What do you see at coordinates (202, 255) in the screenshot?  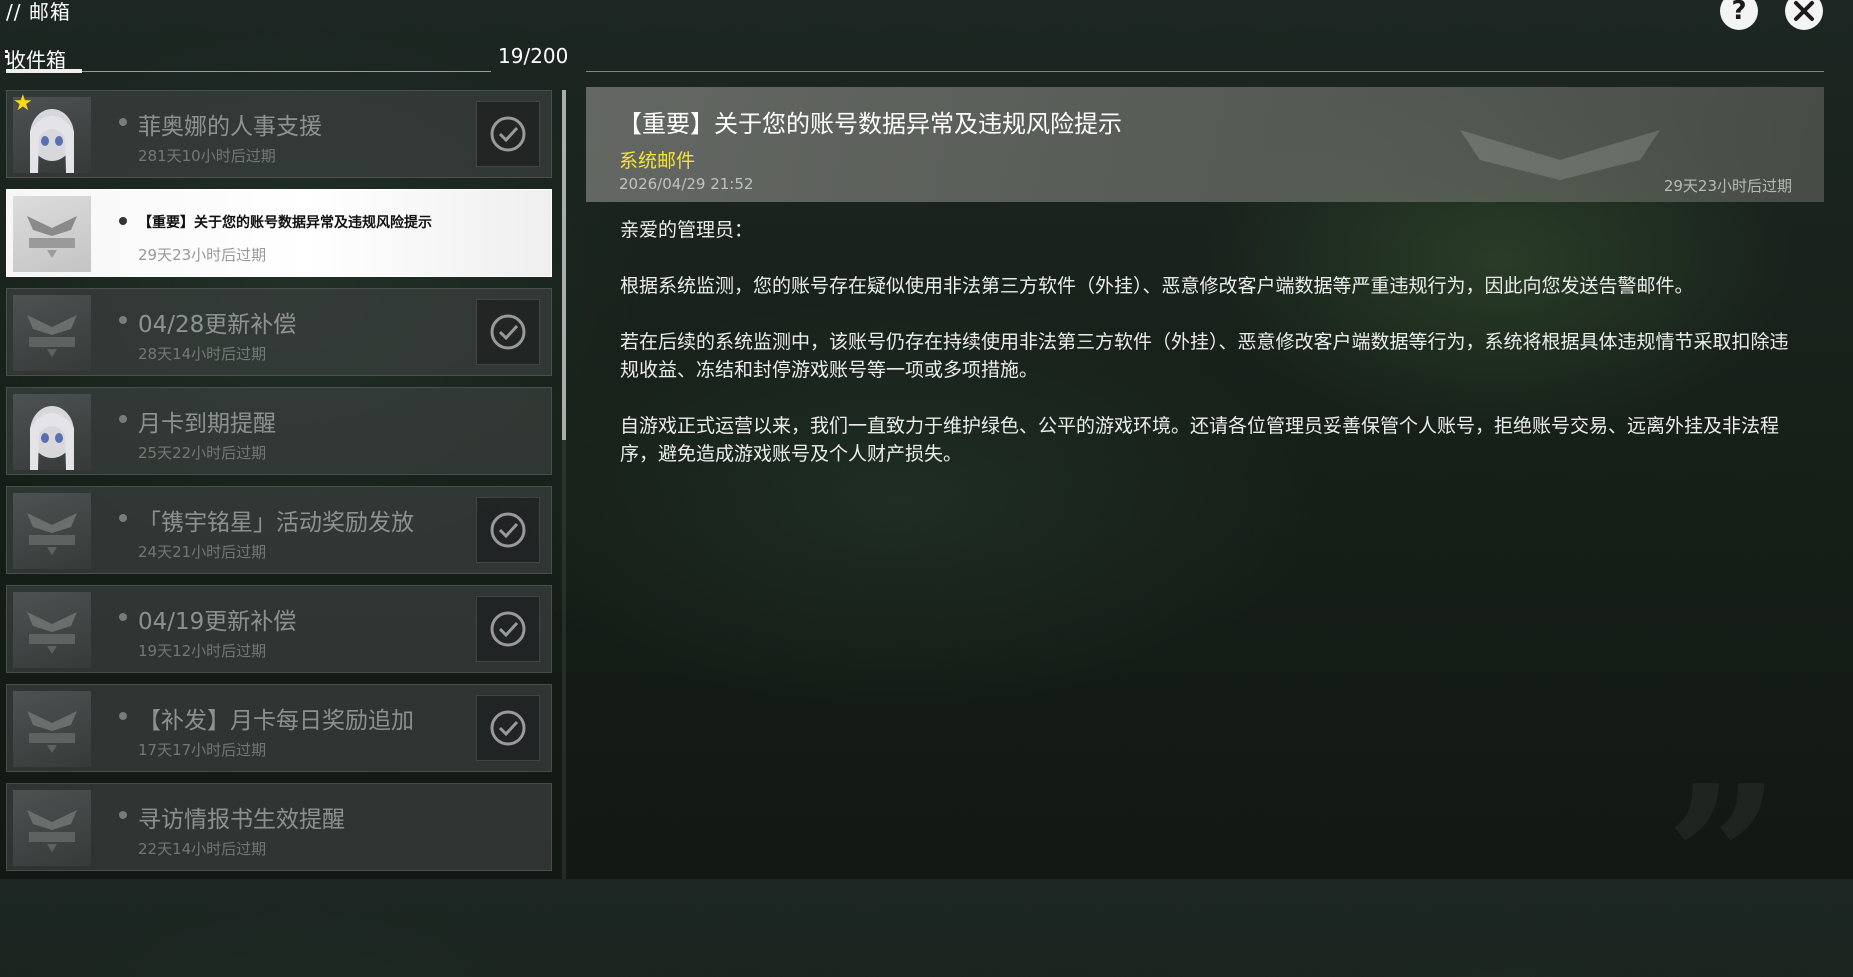 I see `mail-expire: 29天23小时后过期` at bounding box center [202, 255].